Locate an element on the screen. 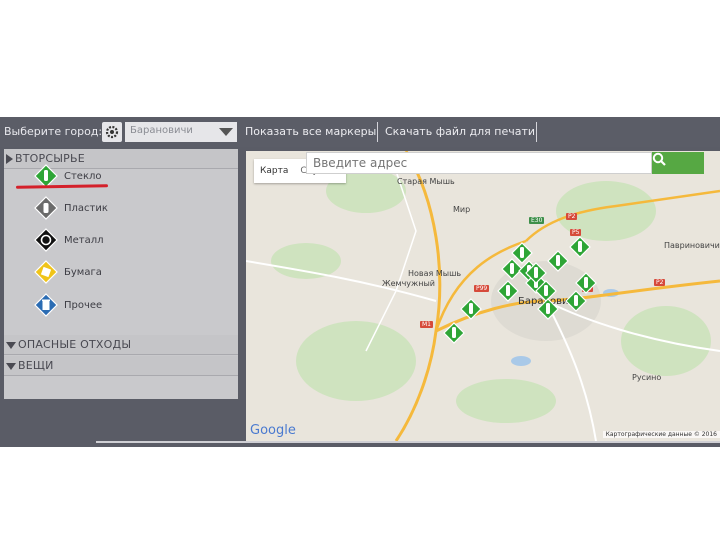 The width and height of the screenshot is (720, 540). city-select-value: Барановичи is located at coordinates (161, 130).